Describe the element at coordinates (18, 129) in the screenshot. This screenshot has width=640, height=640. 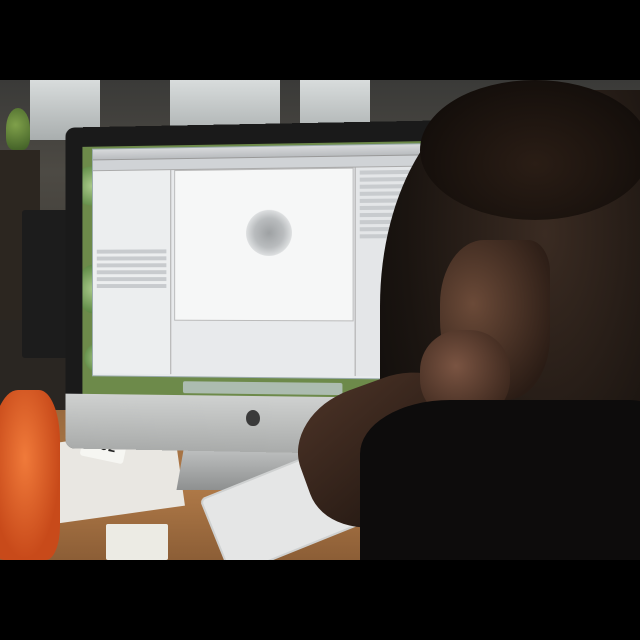
I see `plant` at that location.